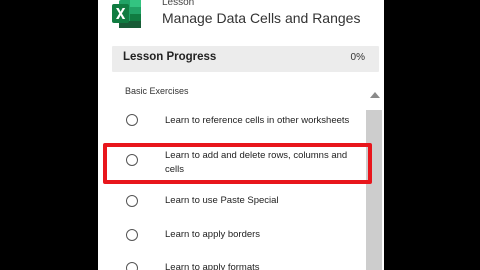 The height and width of the screenshot is (270, 480). What do you see at coordinates (157, 91) in the screenshot?
I see `section-heading: Basic Exercises` at bounding box center [157, 91].